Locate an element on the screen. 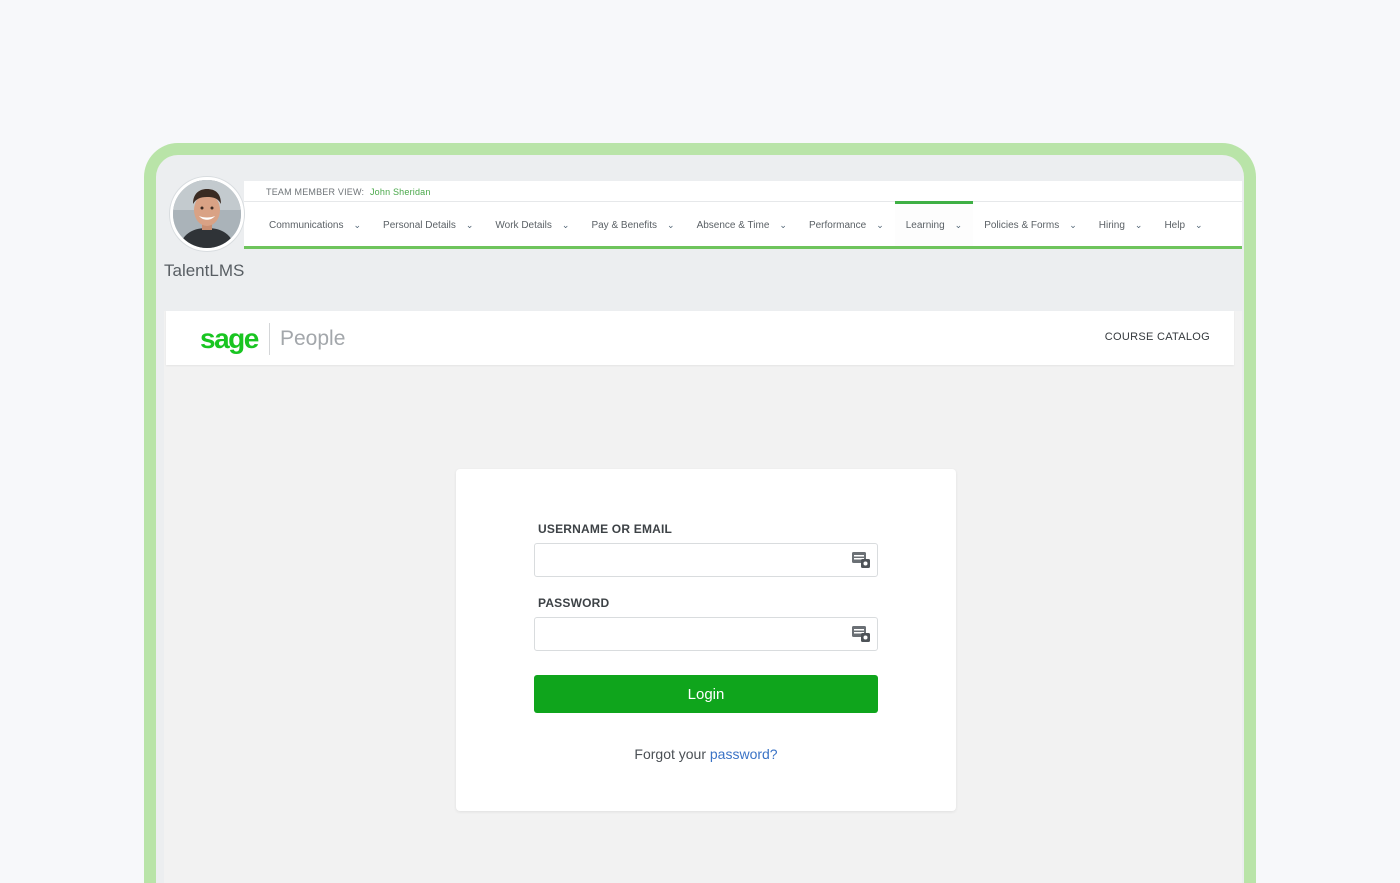 This screenshot has height=883, width=1400. login-button: Login is located at coordinates (706, 694).